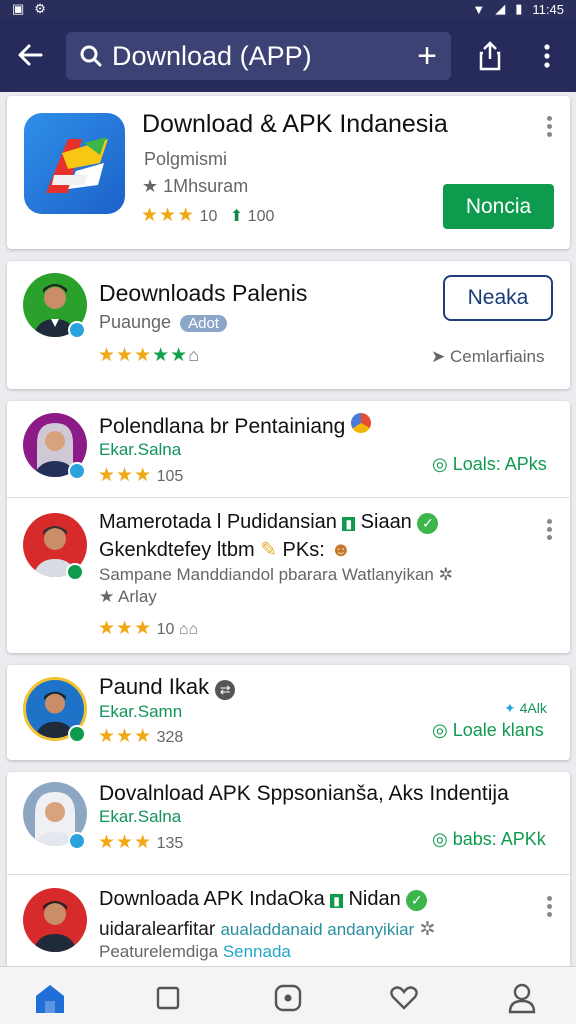  I want to click on app-tag-2: PKs:, so click(303, 550).